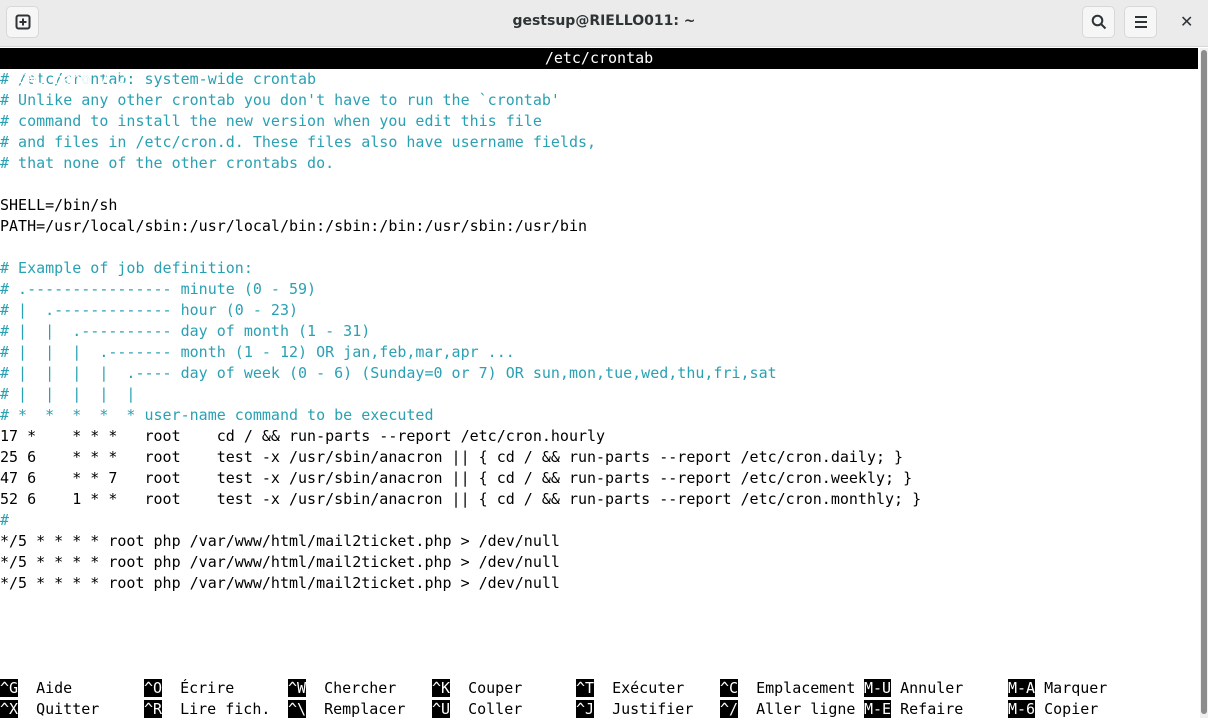  I want to click on shortcut-key: ^\, so click(297, 709).